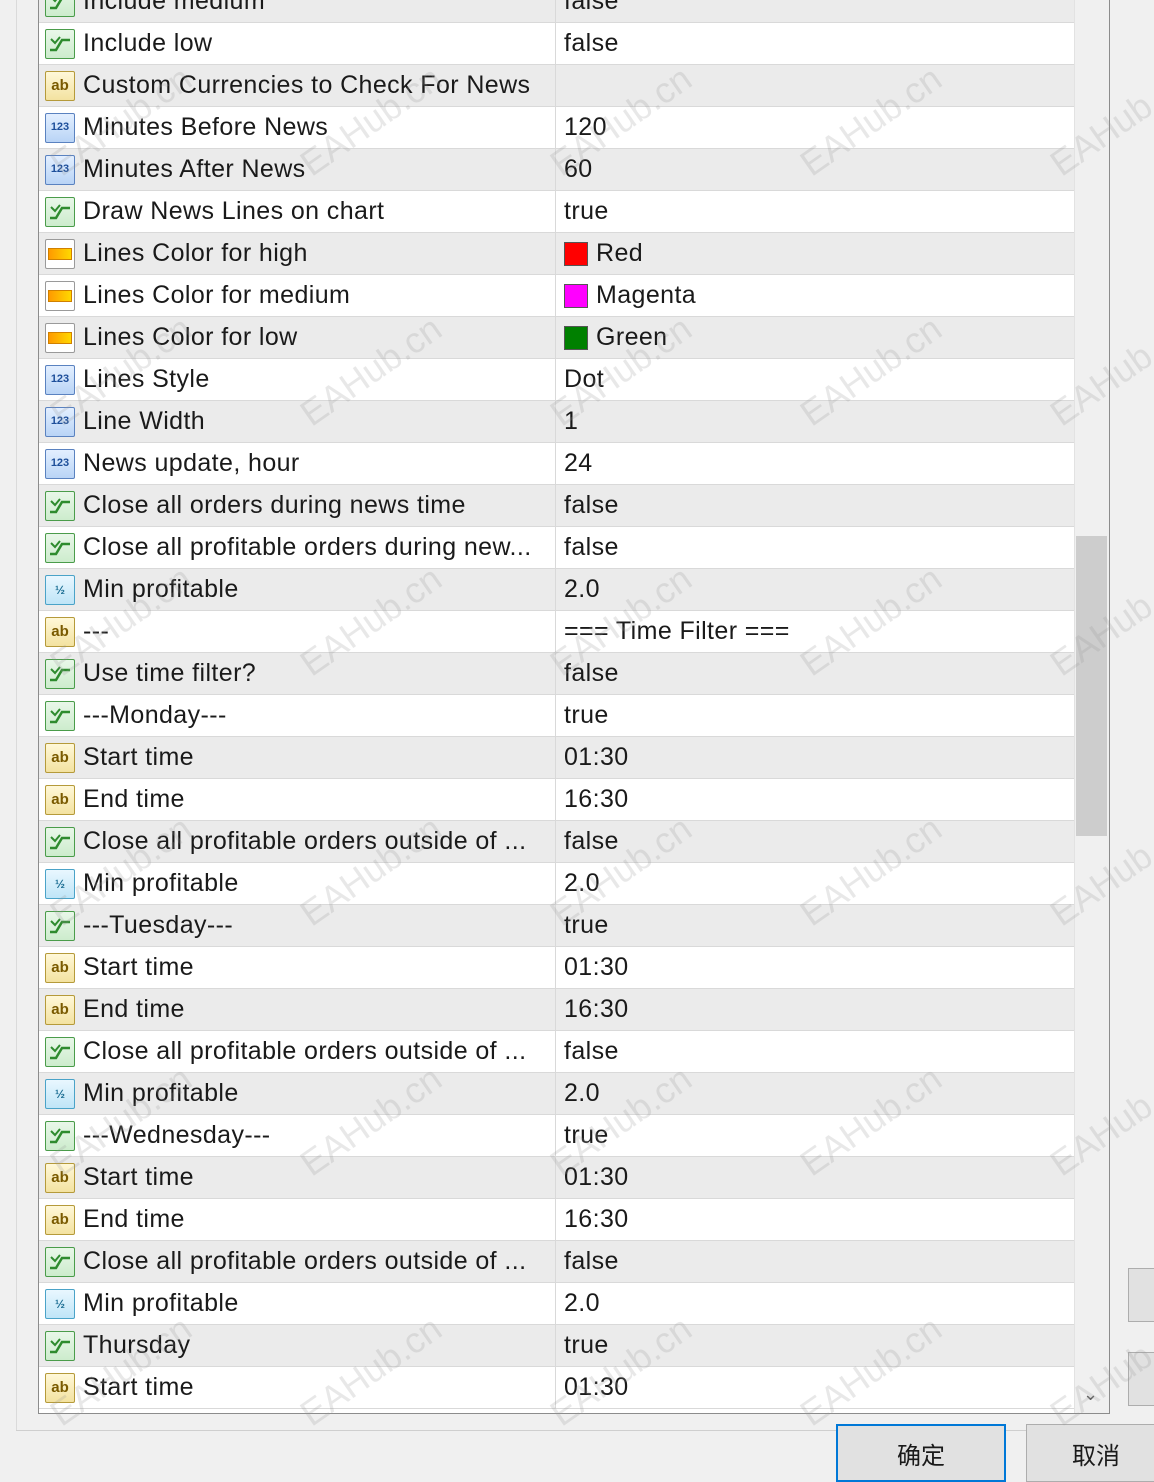 The image size is (1154, 1482). Describe the element at coordinates (631, 337) in the screenshot. I see `param-value: Green` at that location.